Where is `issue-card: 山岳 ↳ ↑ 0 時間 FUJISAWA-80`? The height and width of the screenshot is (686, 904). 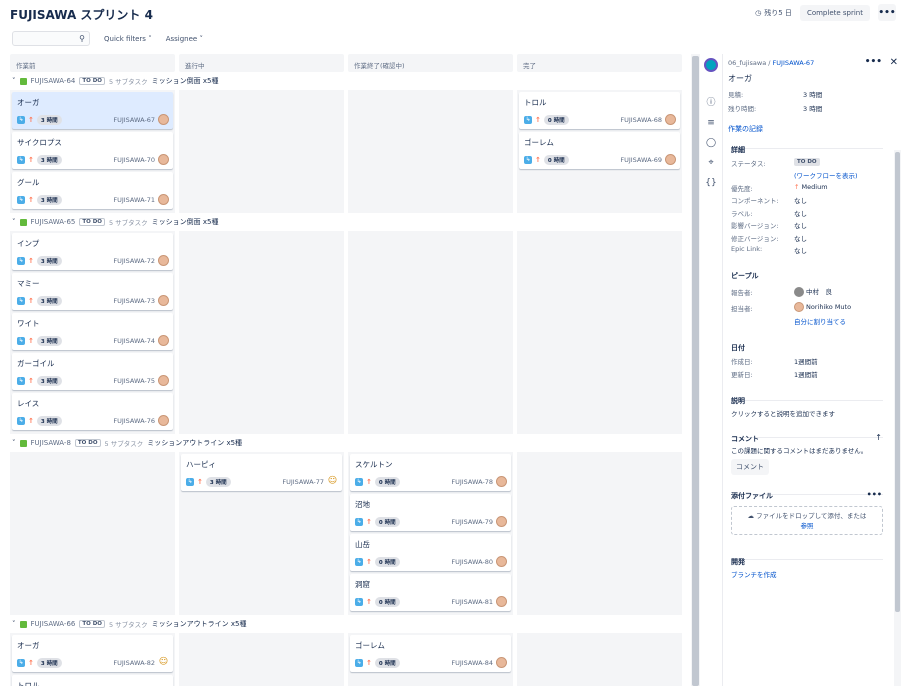 issue-card: 山岳 ↳ ↑ 0 時間 FUJISAWA-80 is located at coordinates (430, 552).